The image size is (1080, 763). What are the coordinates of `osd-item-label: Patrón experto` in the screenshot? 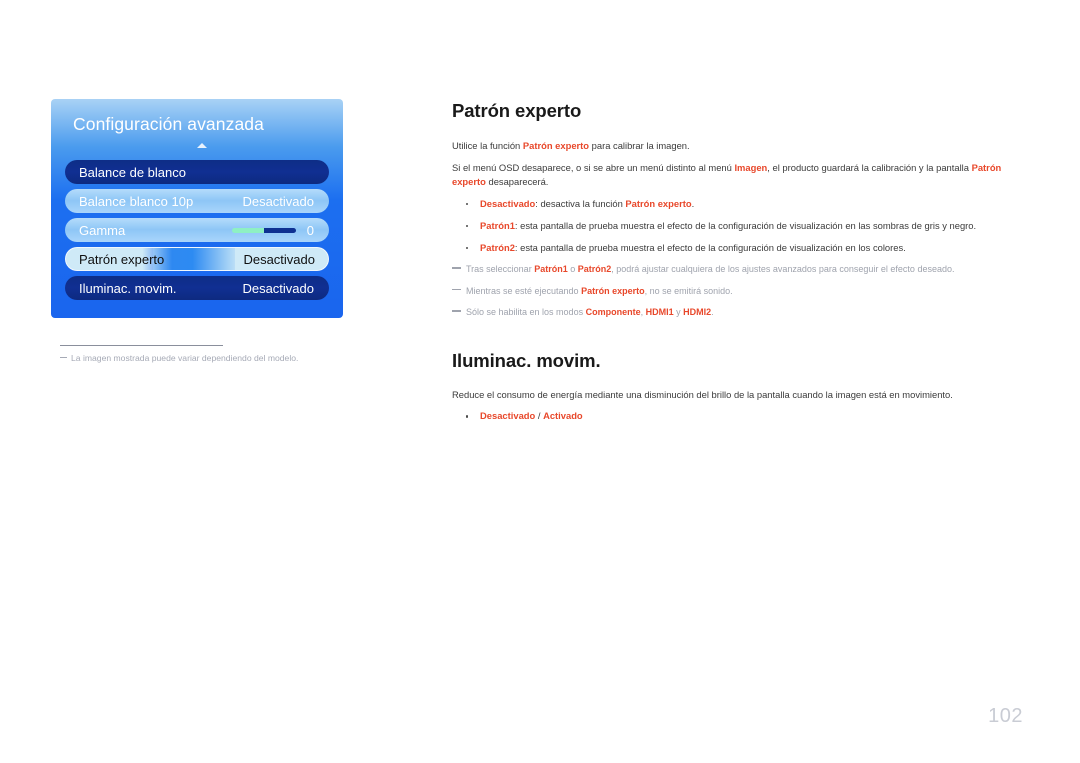 It's located at (119, 259).